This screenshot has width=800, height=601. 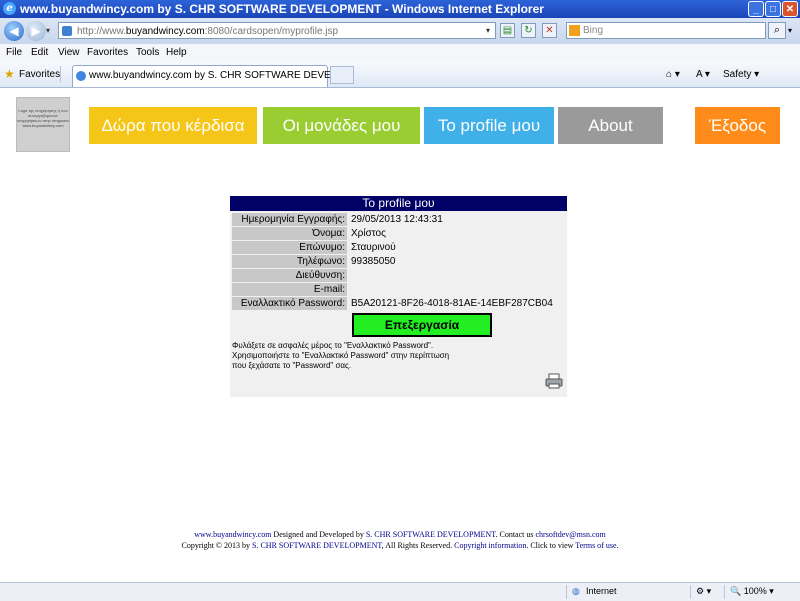 I want to click on home-icon: ⌂ ▾, so click(x=673, y=74).